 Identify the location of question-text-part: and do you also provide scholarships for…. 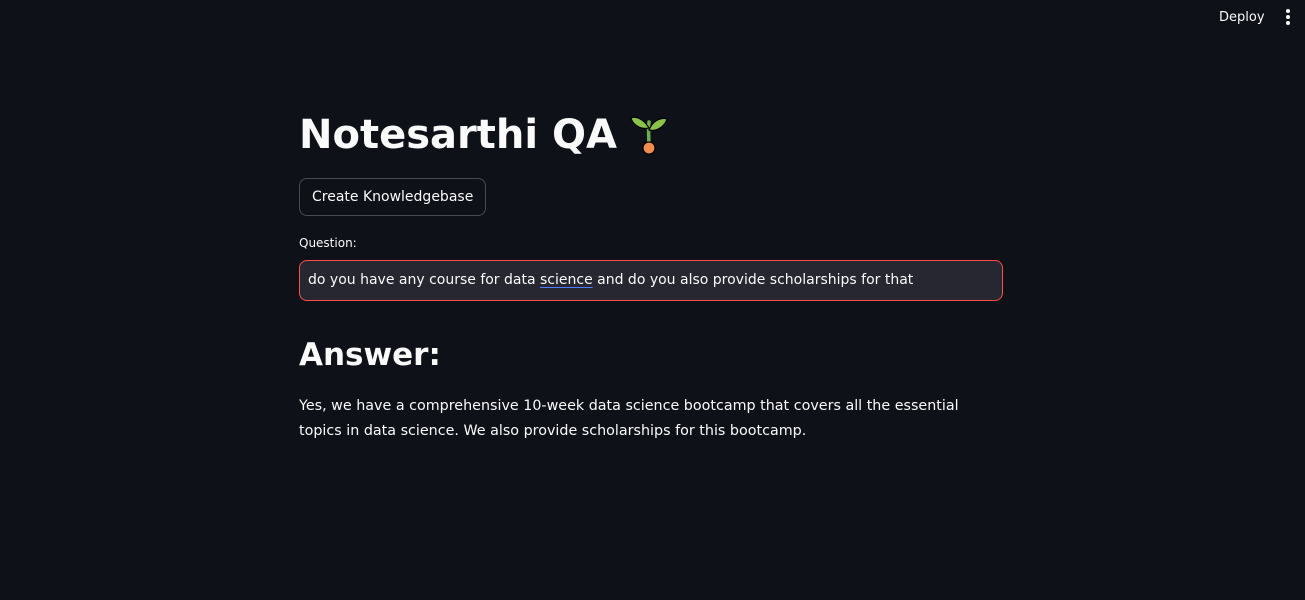
(753, 280).